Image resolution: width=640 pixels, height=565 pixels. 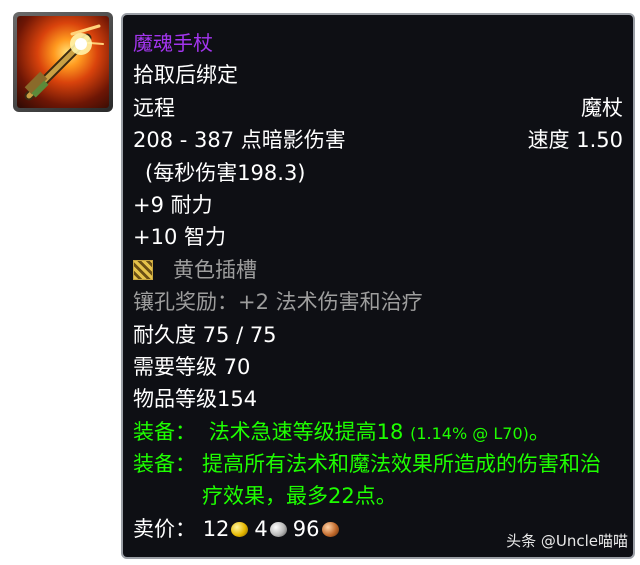 What do you see at coordinates (378, 237) in the screenshot?
I see `stat-intellect-row: +10 智力` at bounding box center [378, 237].